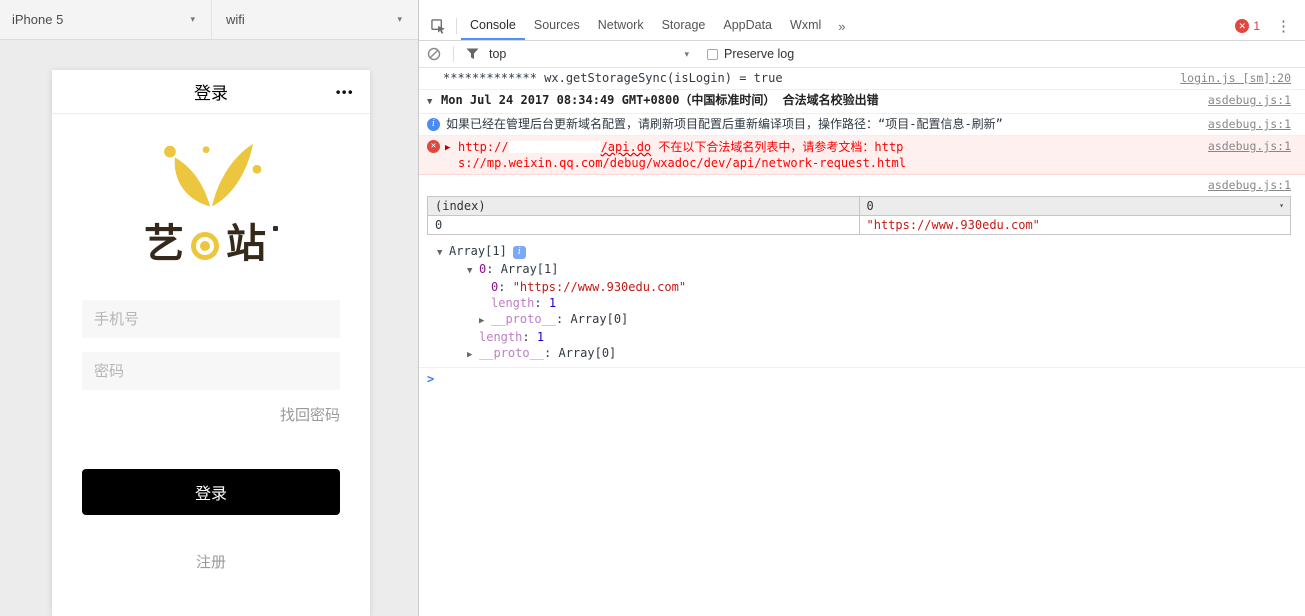  I want to click on simulator-toolbar: iPhone 5 ▾ wifi ▾, so click(209, 20).